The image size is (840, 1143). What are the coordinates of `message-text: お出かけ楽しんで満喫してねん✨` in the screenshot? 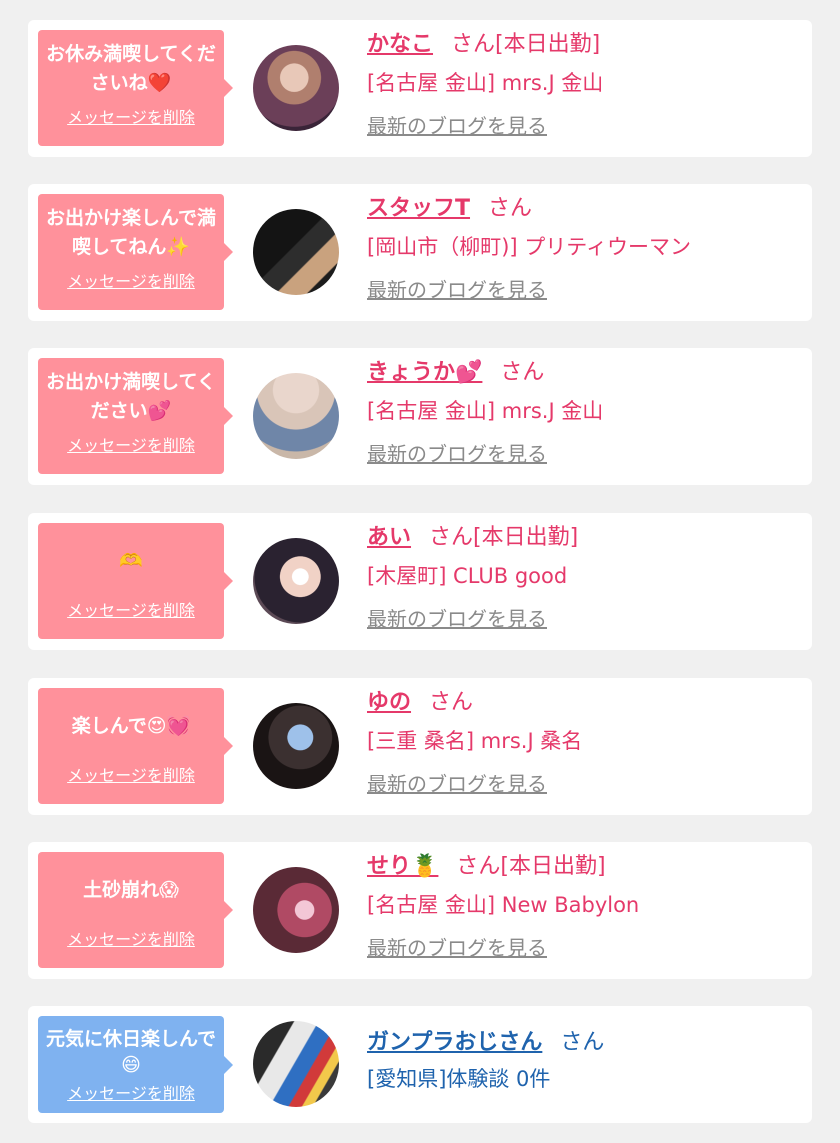 It's located at (131, 232).